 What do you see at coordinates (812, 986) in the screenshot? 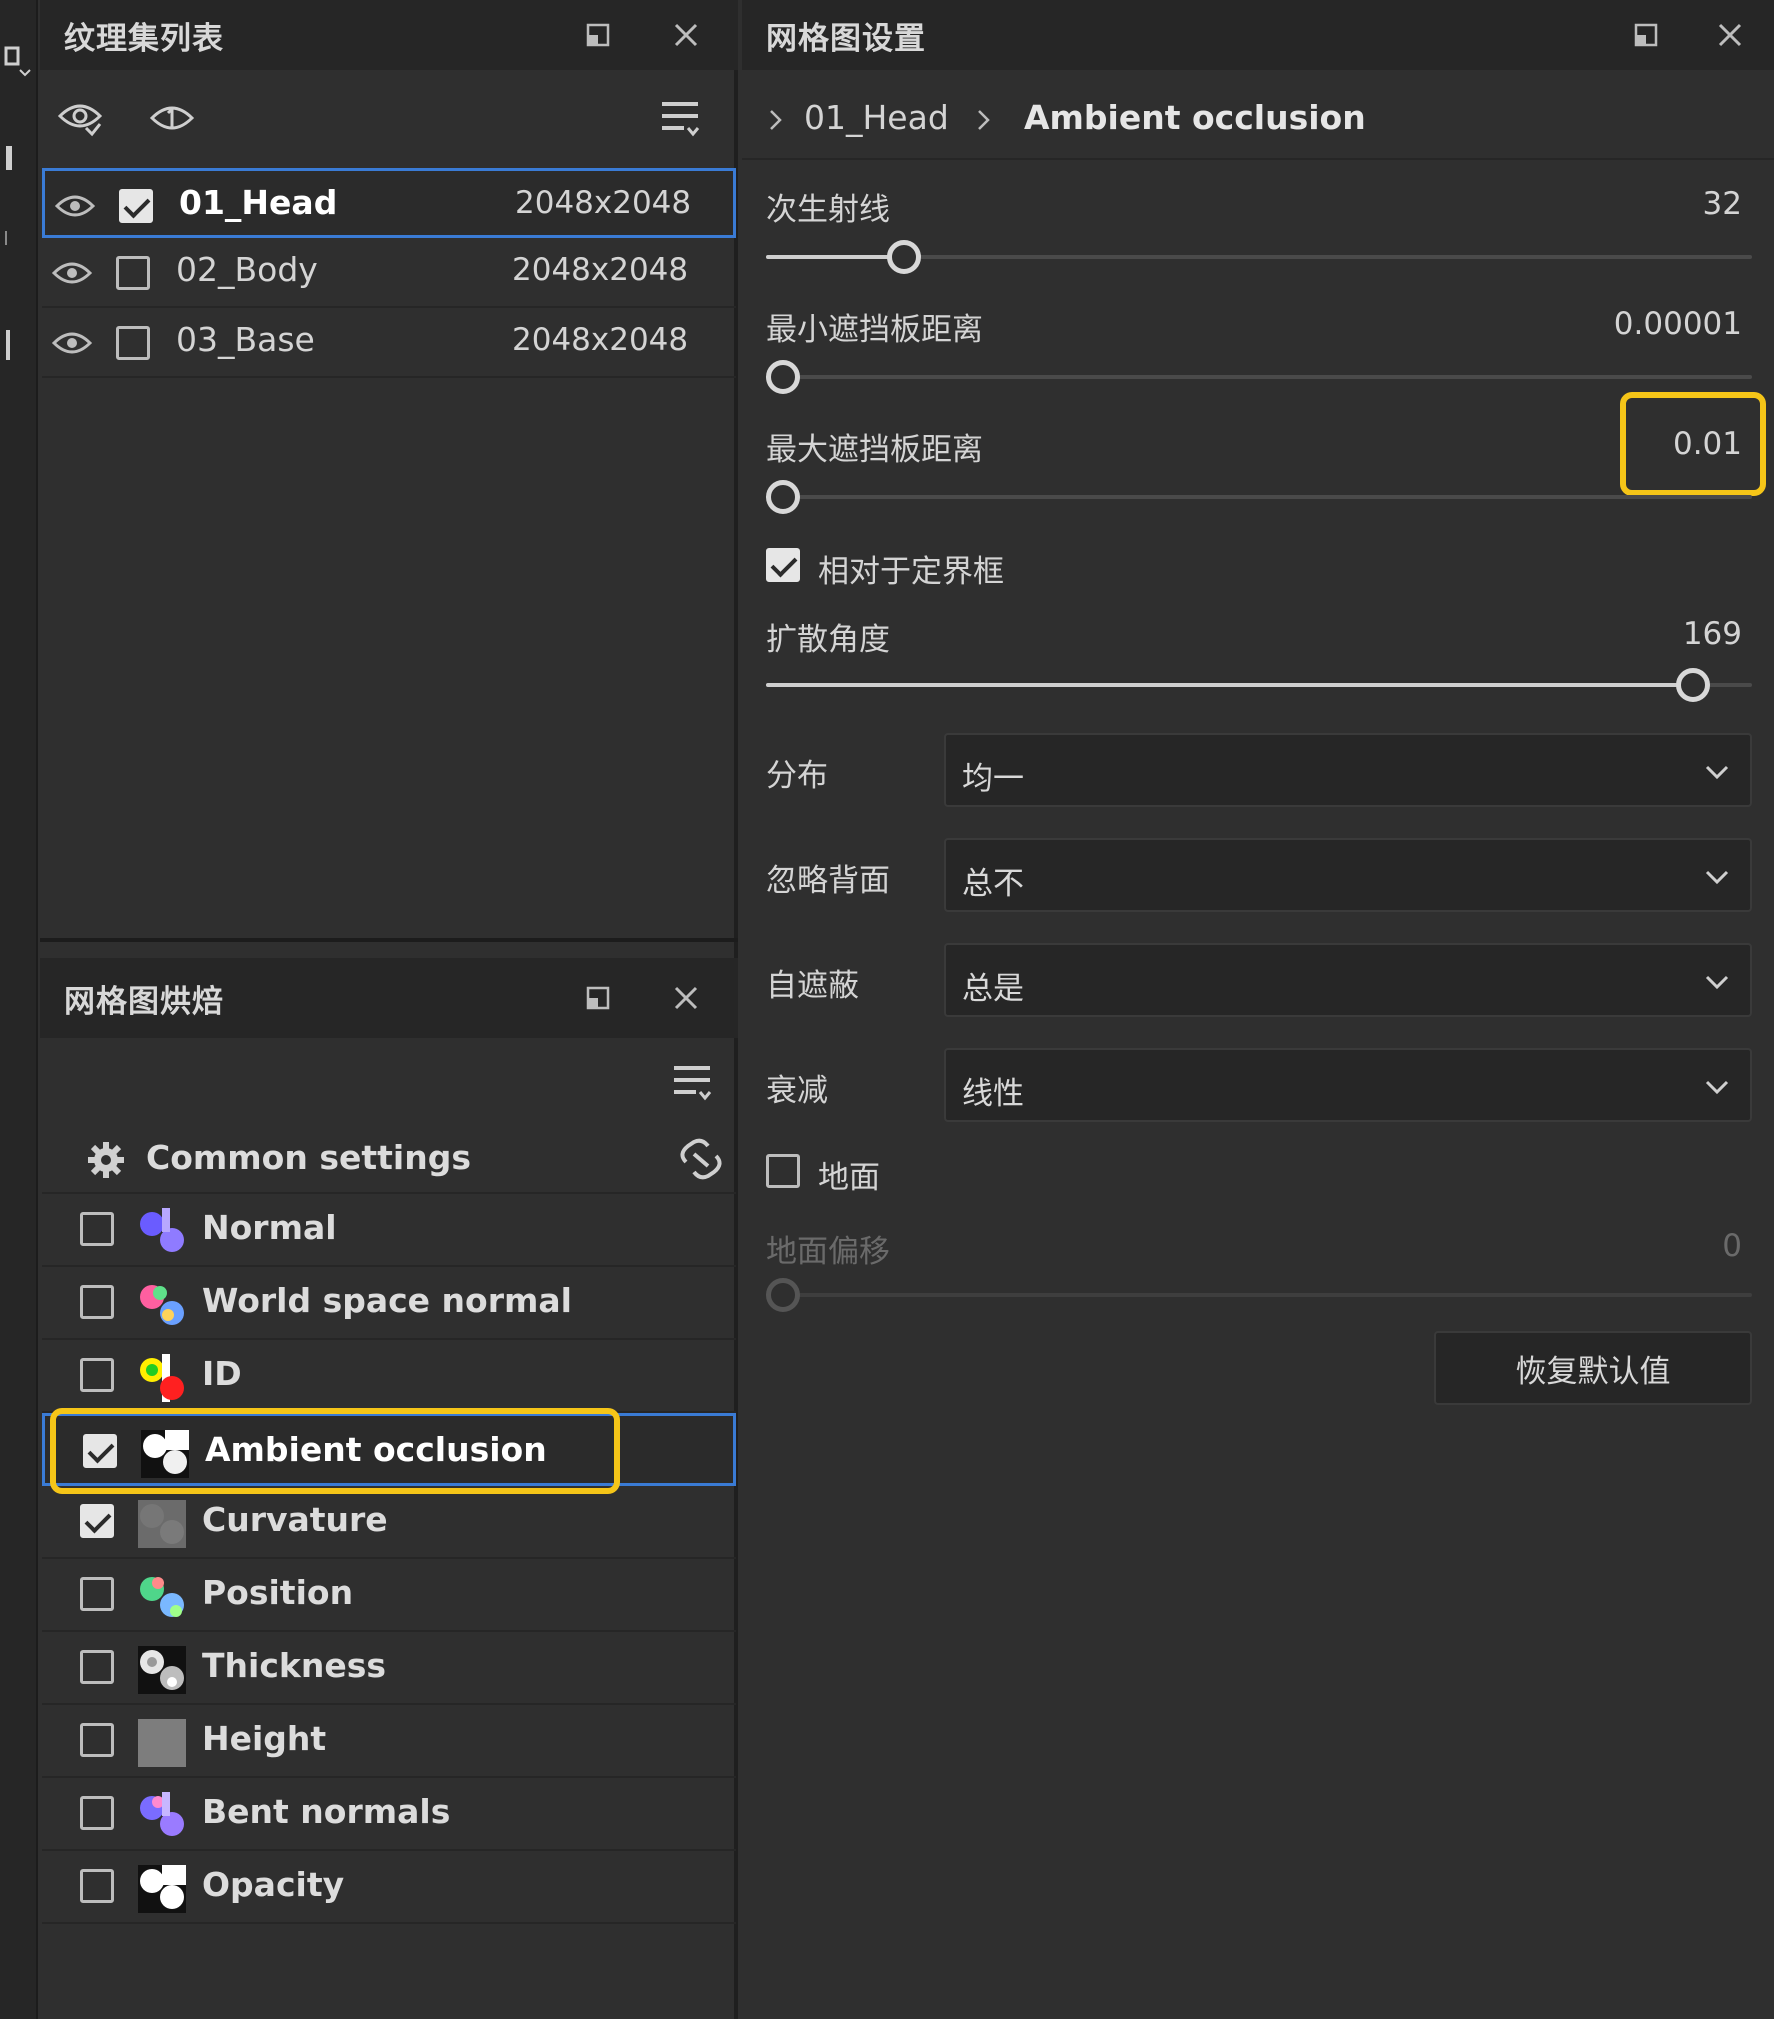
I see `self-occlusion-label: 自遮蔽` at bounding box center [812, 986].